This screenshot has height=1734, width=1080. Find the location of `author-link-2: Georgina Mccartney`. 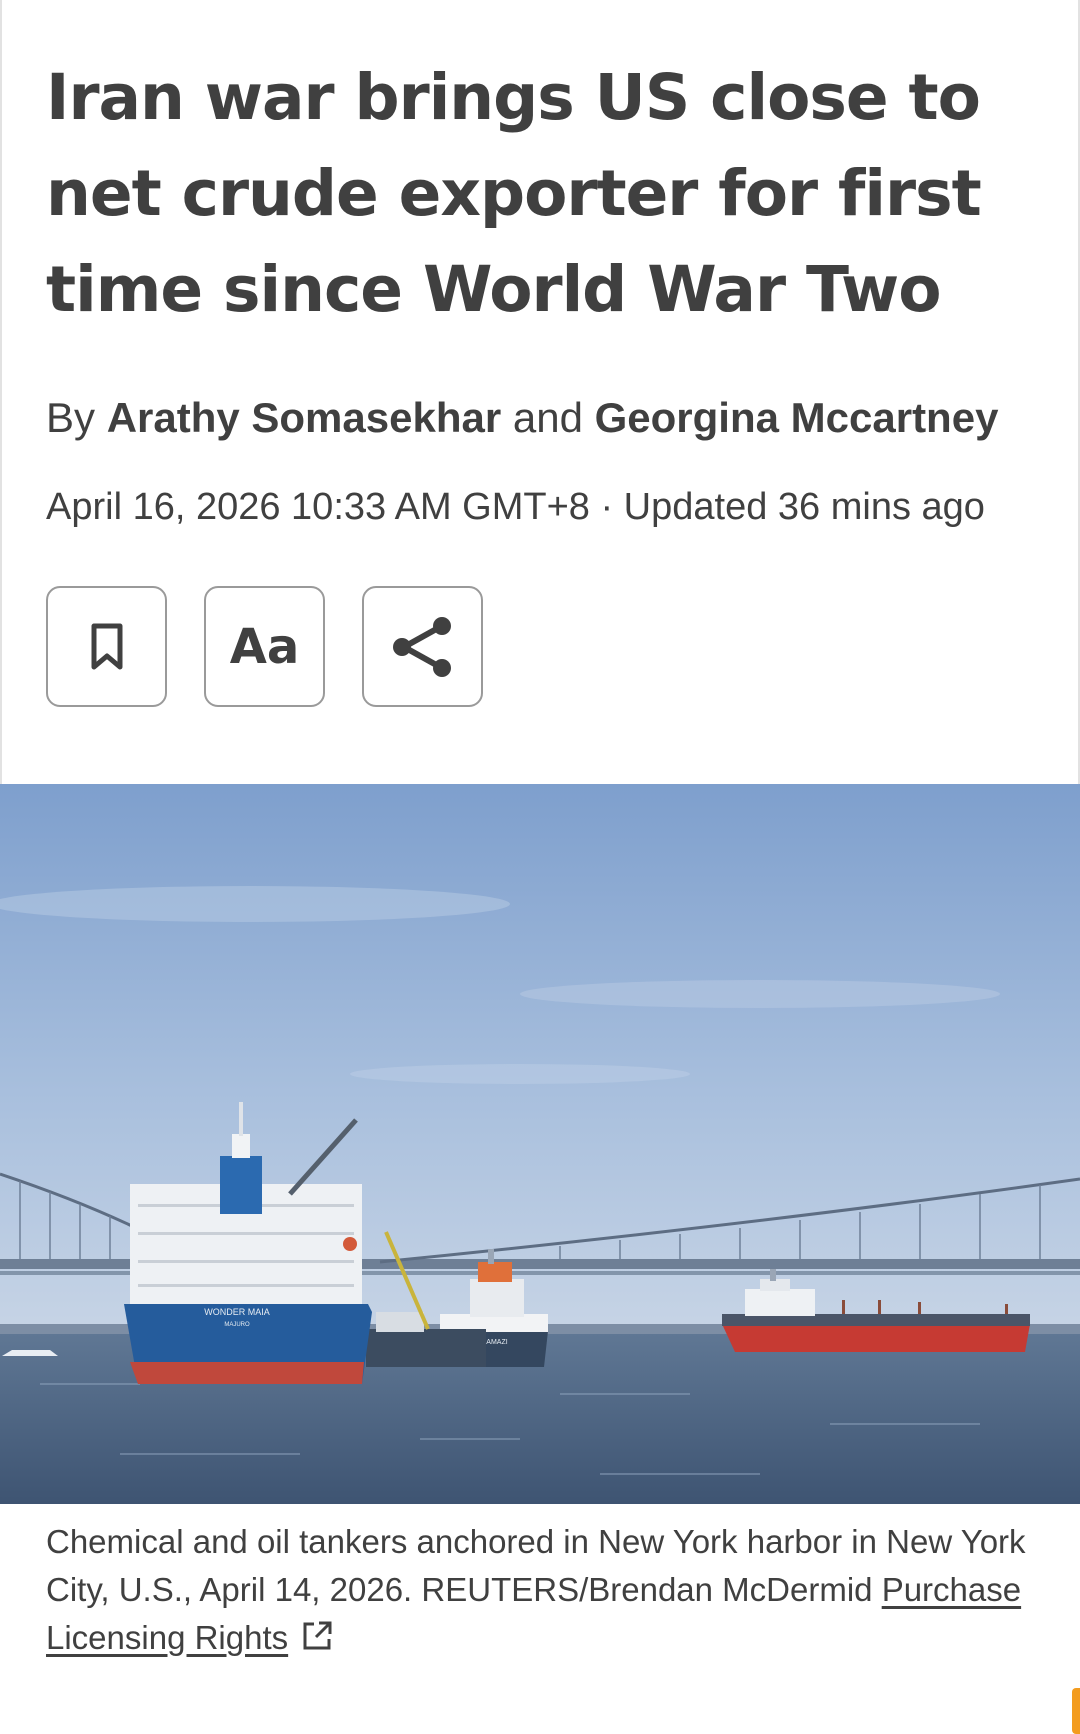

author-link-2: Georgina Mccartney is located at coordinates (797, 417).